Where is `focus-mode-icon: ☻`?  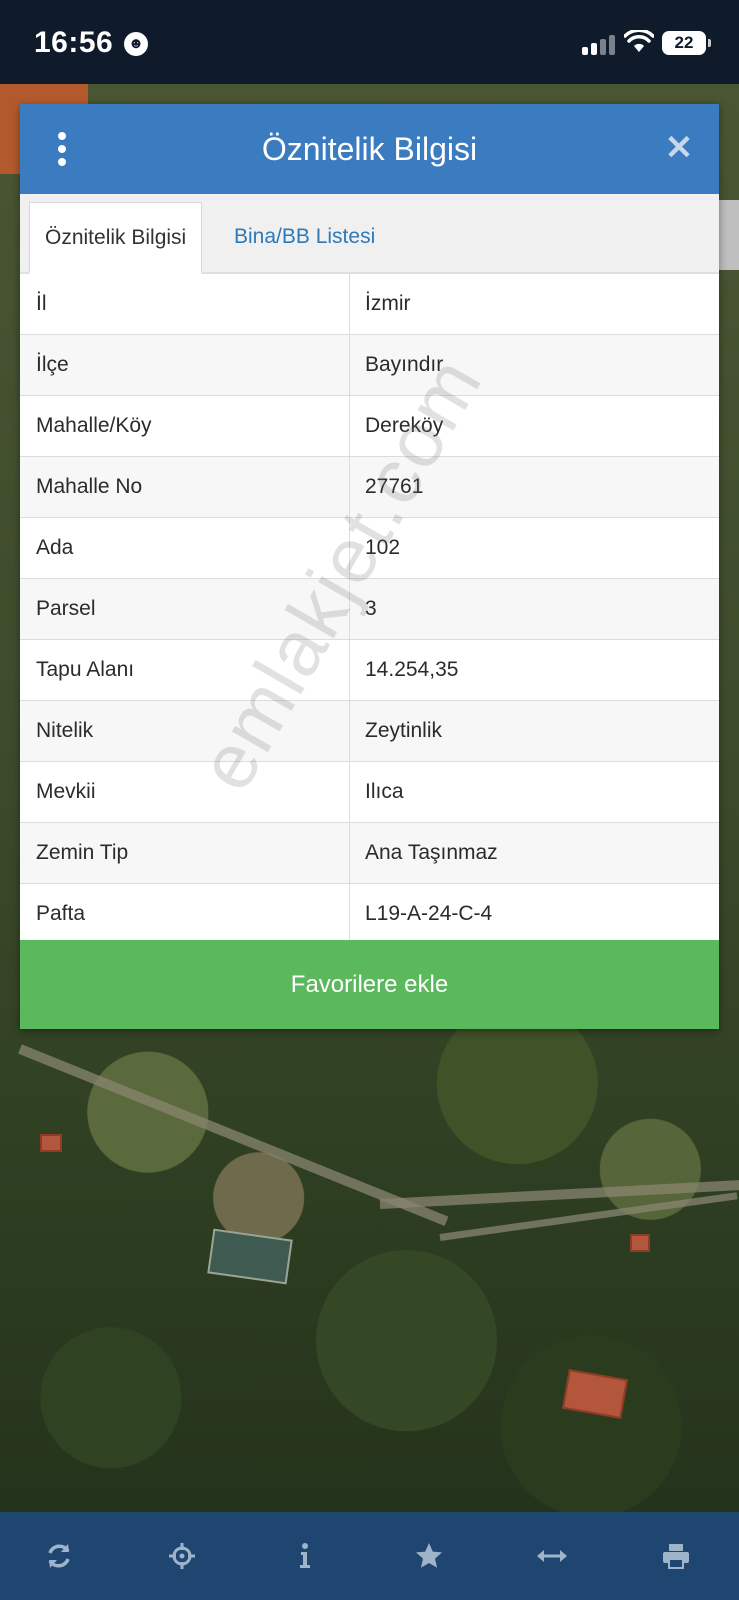
focus-mode-icon: ☻ is located at coordinates (136, 44).